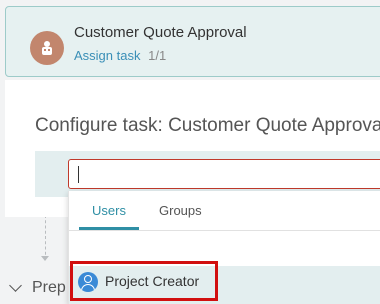 The height and width of the screenshot is (304, 380). I want to click on section-toggle: Prep, so click(35, 288).